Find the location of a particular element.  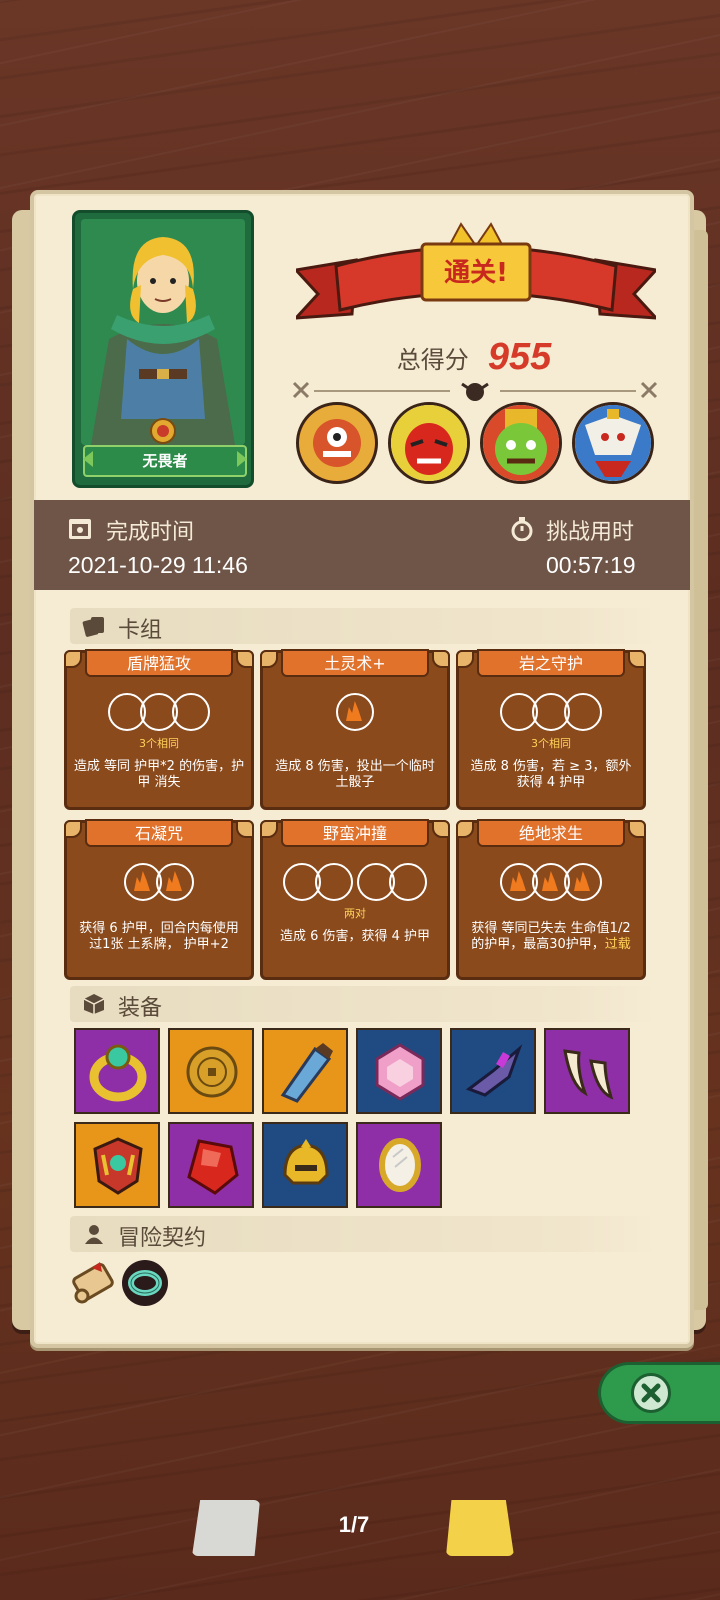

gold-coin-icon is located at coordinates (211, 1071).